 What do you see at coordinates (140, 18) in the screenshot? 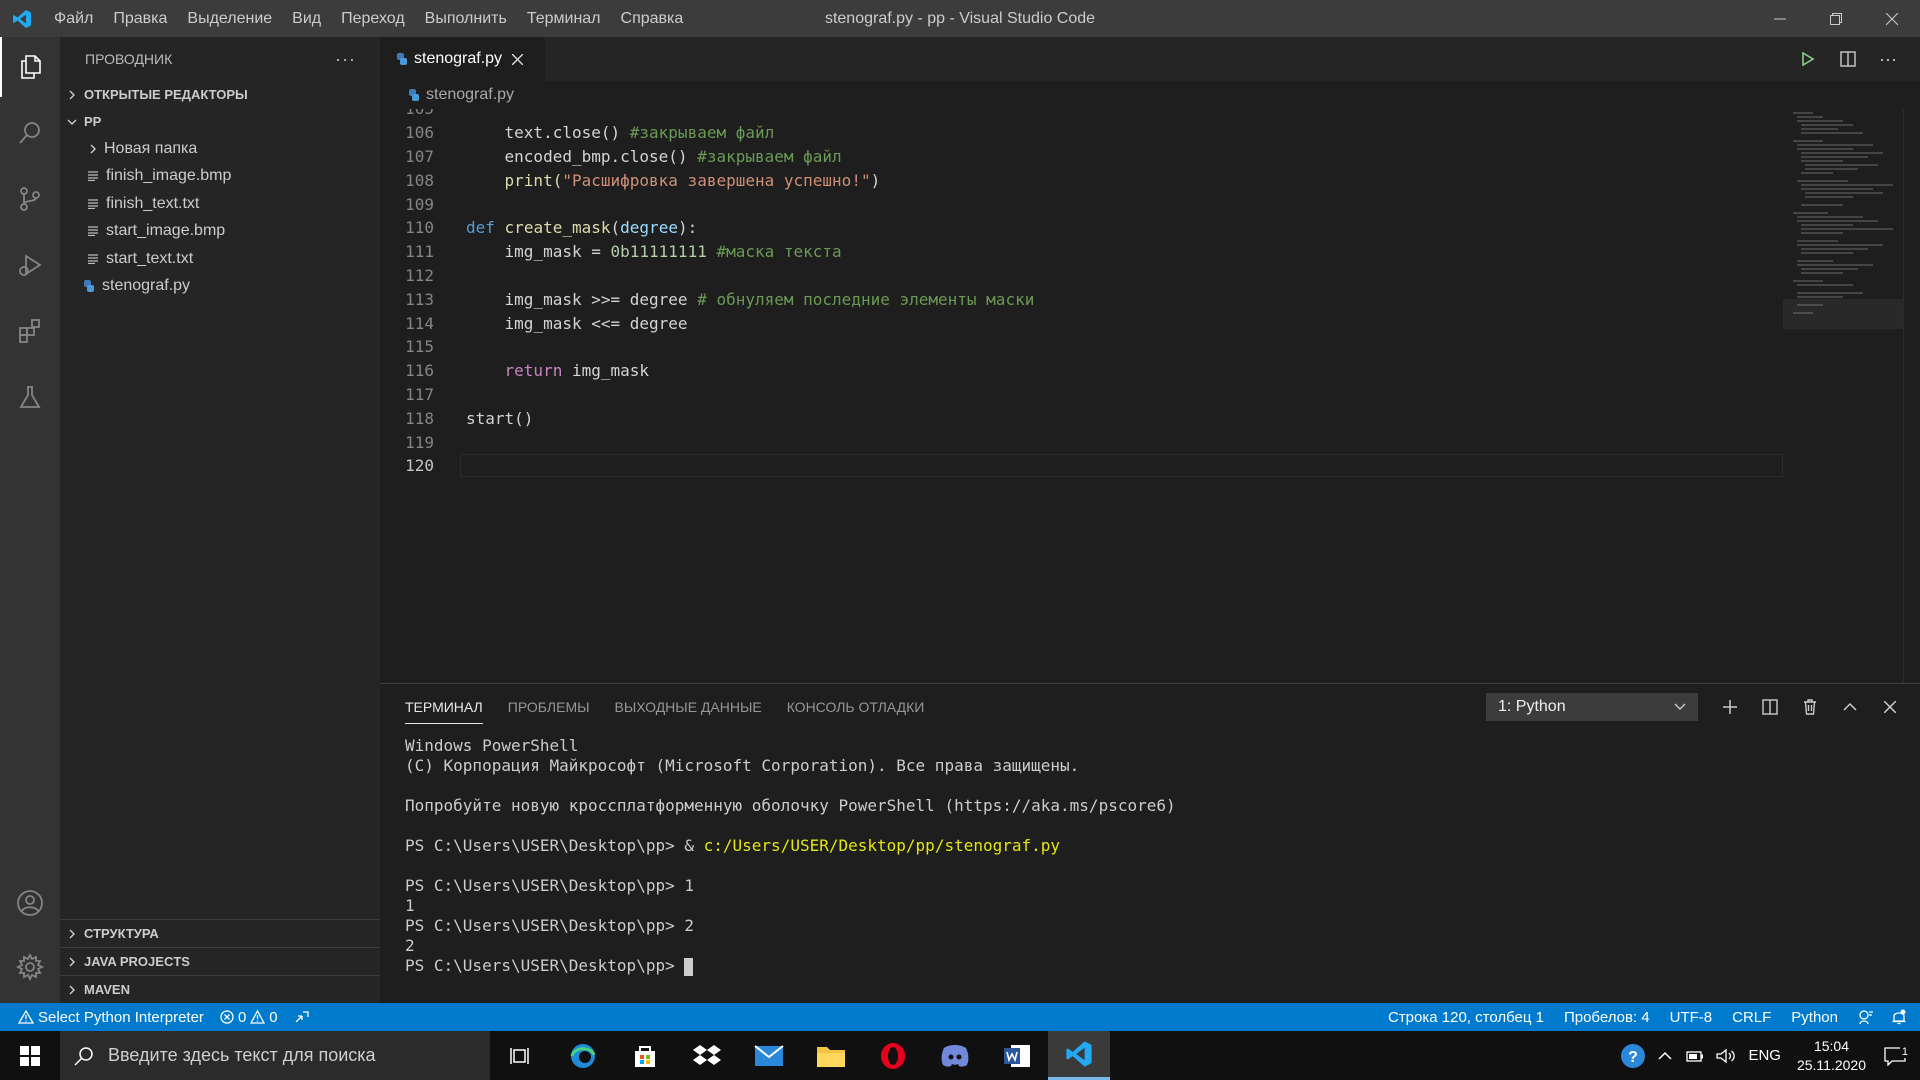
I see `menu-edit: Правка` at bounding box center [140, 18].